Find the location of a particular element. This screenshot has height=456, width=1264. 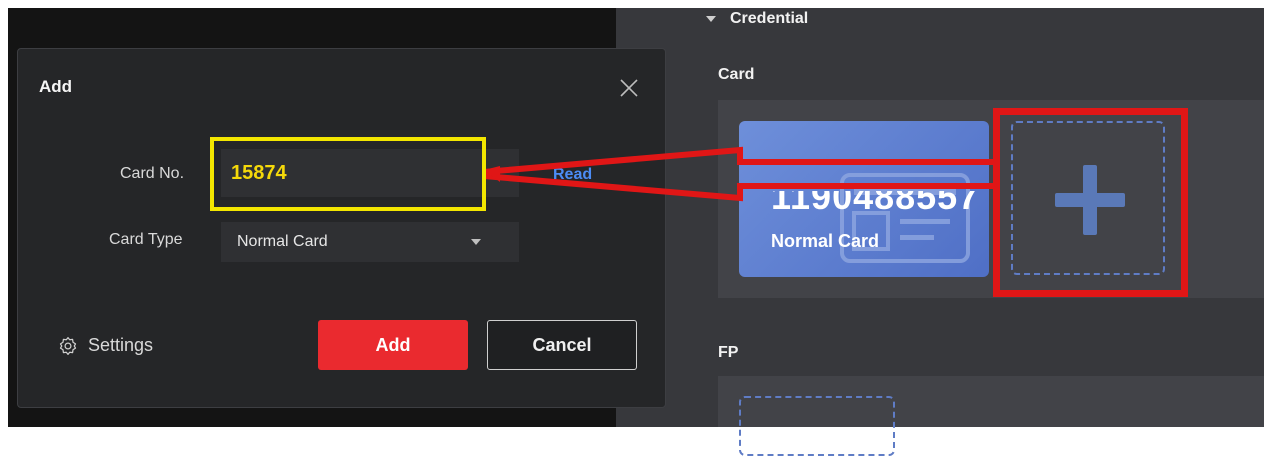

gear-icon is located at coordinates (68, 345).